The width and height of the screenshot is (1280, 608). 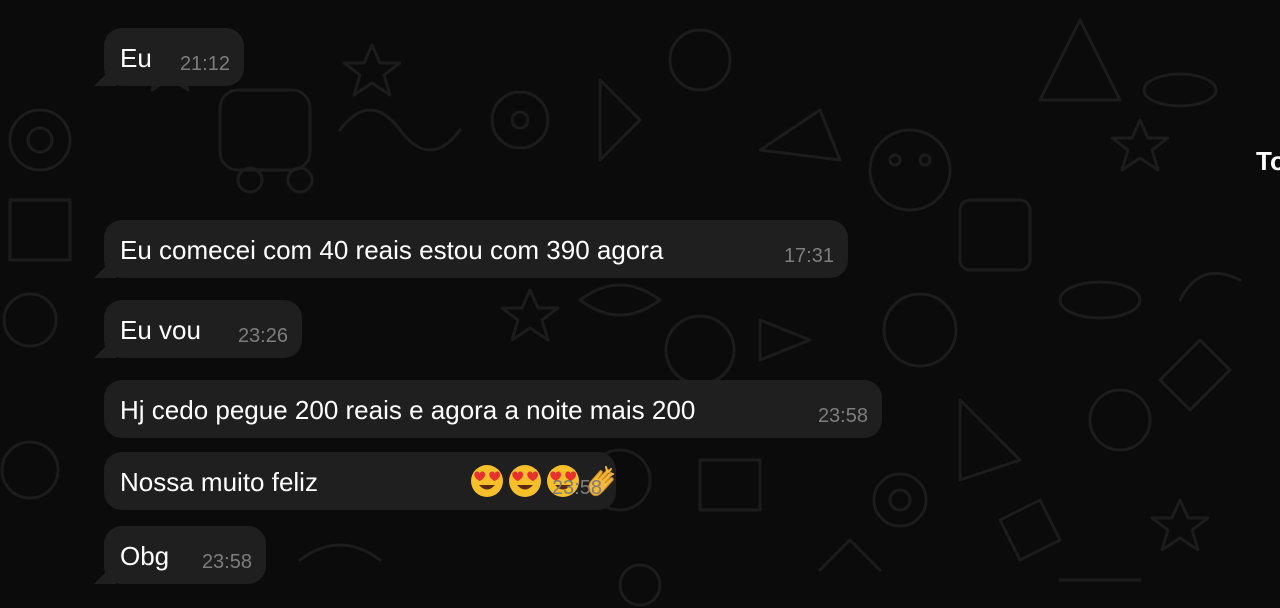 I want to click on message-time: 17:31, so click(x=808, y=256).